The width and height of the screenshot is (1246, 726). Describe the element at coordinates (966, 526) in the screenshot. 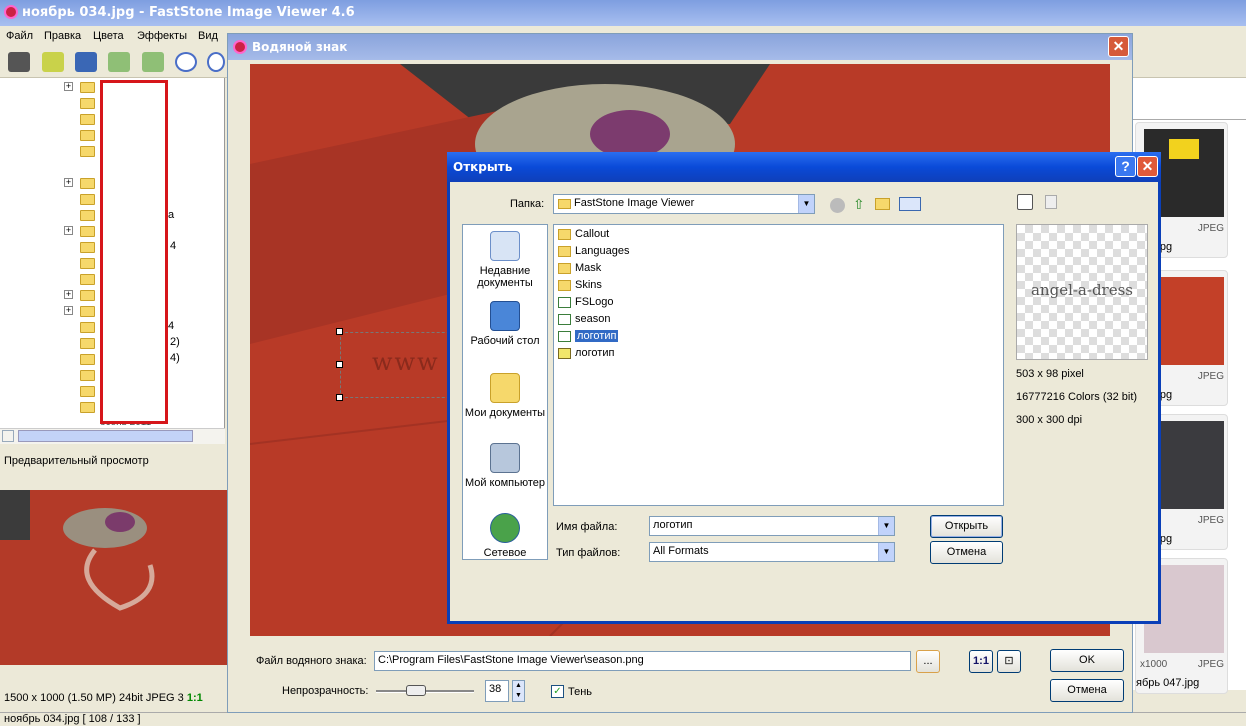

I see `open-button: Открыть` at that location.